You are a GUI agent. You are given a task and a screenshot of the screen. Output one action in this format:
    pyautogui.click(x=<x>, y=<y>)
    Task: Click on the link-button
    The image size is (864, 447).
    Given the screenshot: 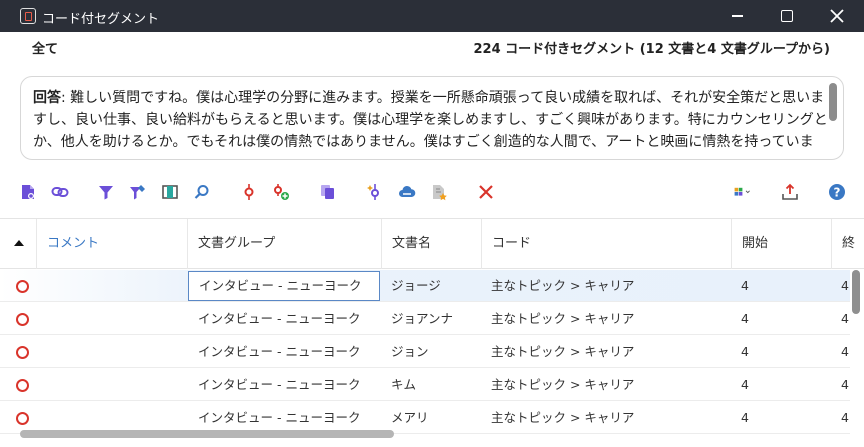 What is the action you would take?
    pyautogui.click(x=60, y=192)
    